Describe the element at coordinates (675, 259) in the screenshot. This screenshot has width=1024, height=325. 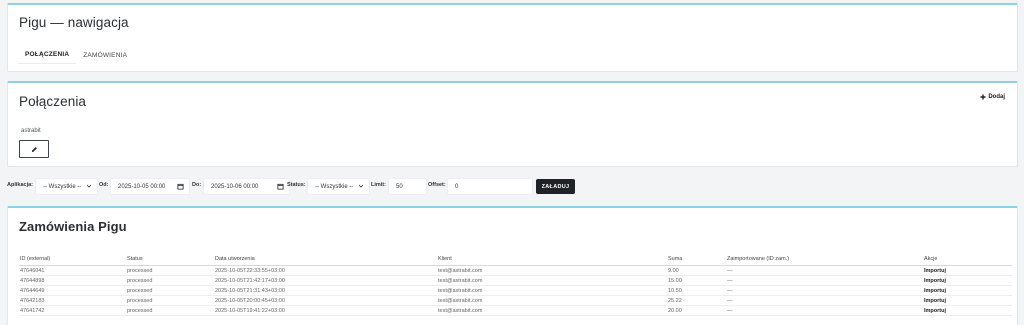
I see `column-header-sum: Suma` at that location.